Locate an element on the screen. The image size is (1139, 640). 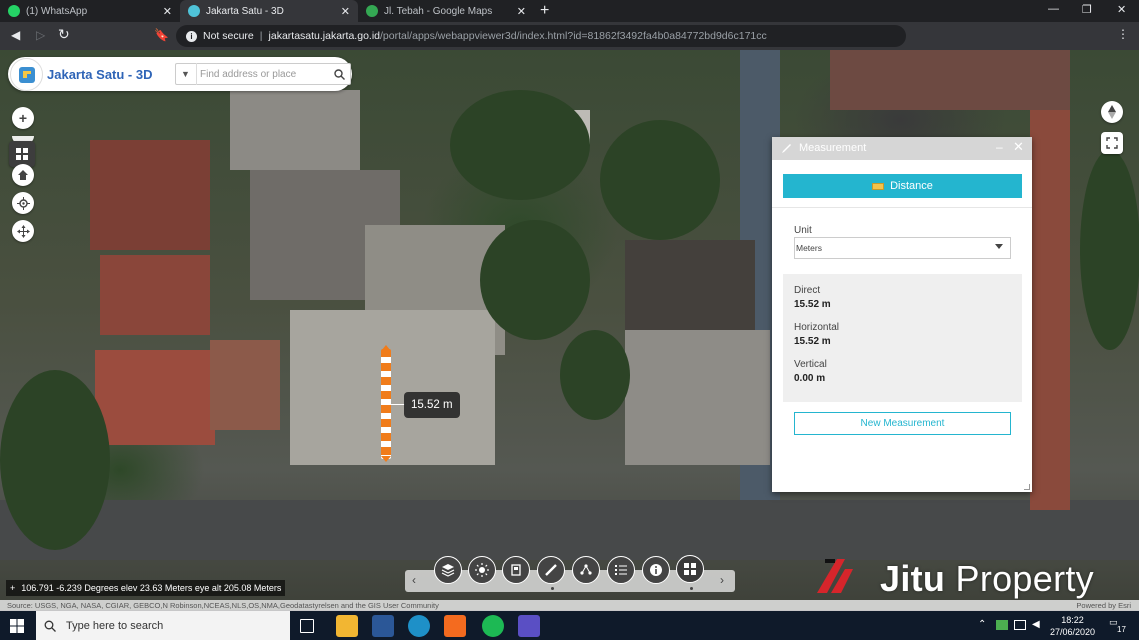
close-panel-button: ✕ is located at coordinates (1018, 147).